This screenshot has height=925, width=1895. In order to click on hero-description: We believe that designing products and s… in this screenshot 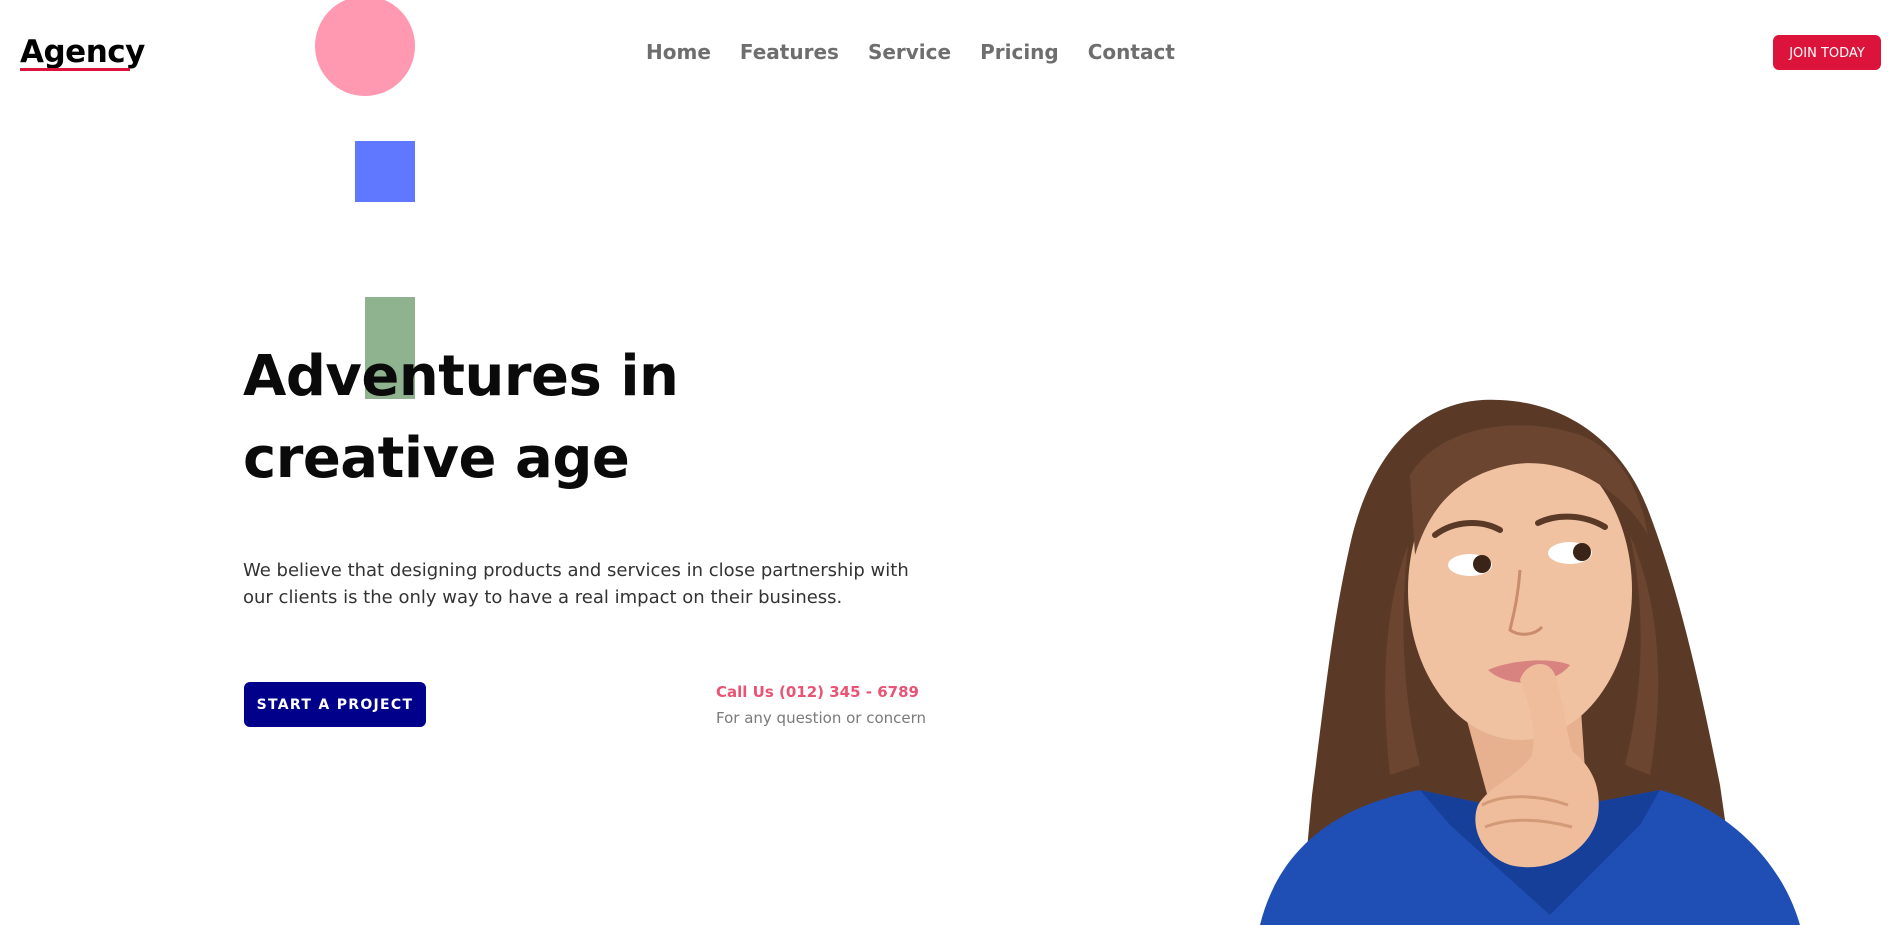, I will do `click(576, 584)`.